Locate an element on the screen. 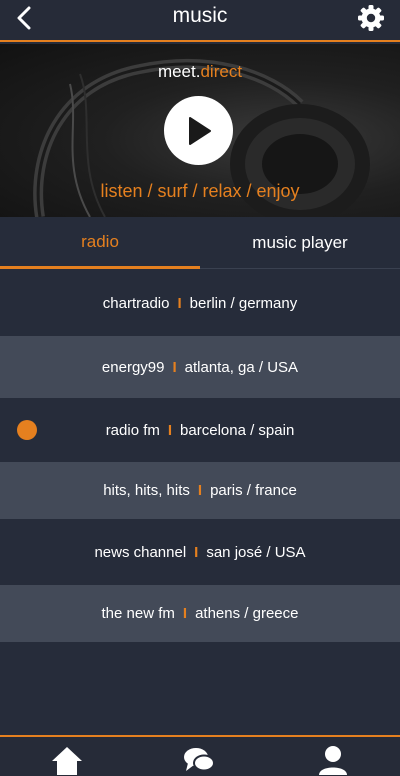 The height and width of the screenshot is (776, 400). station-name: radio fm is located at coordinates (132, 430).